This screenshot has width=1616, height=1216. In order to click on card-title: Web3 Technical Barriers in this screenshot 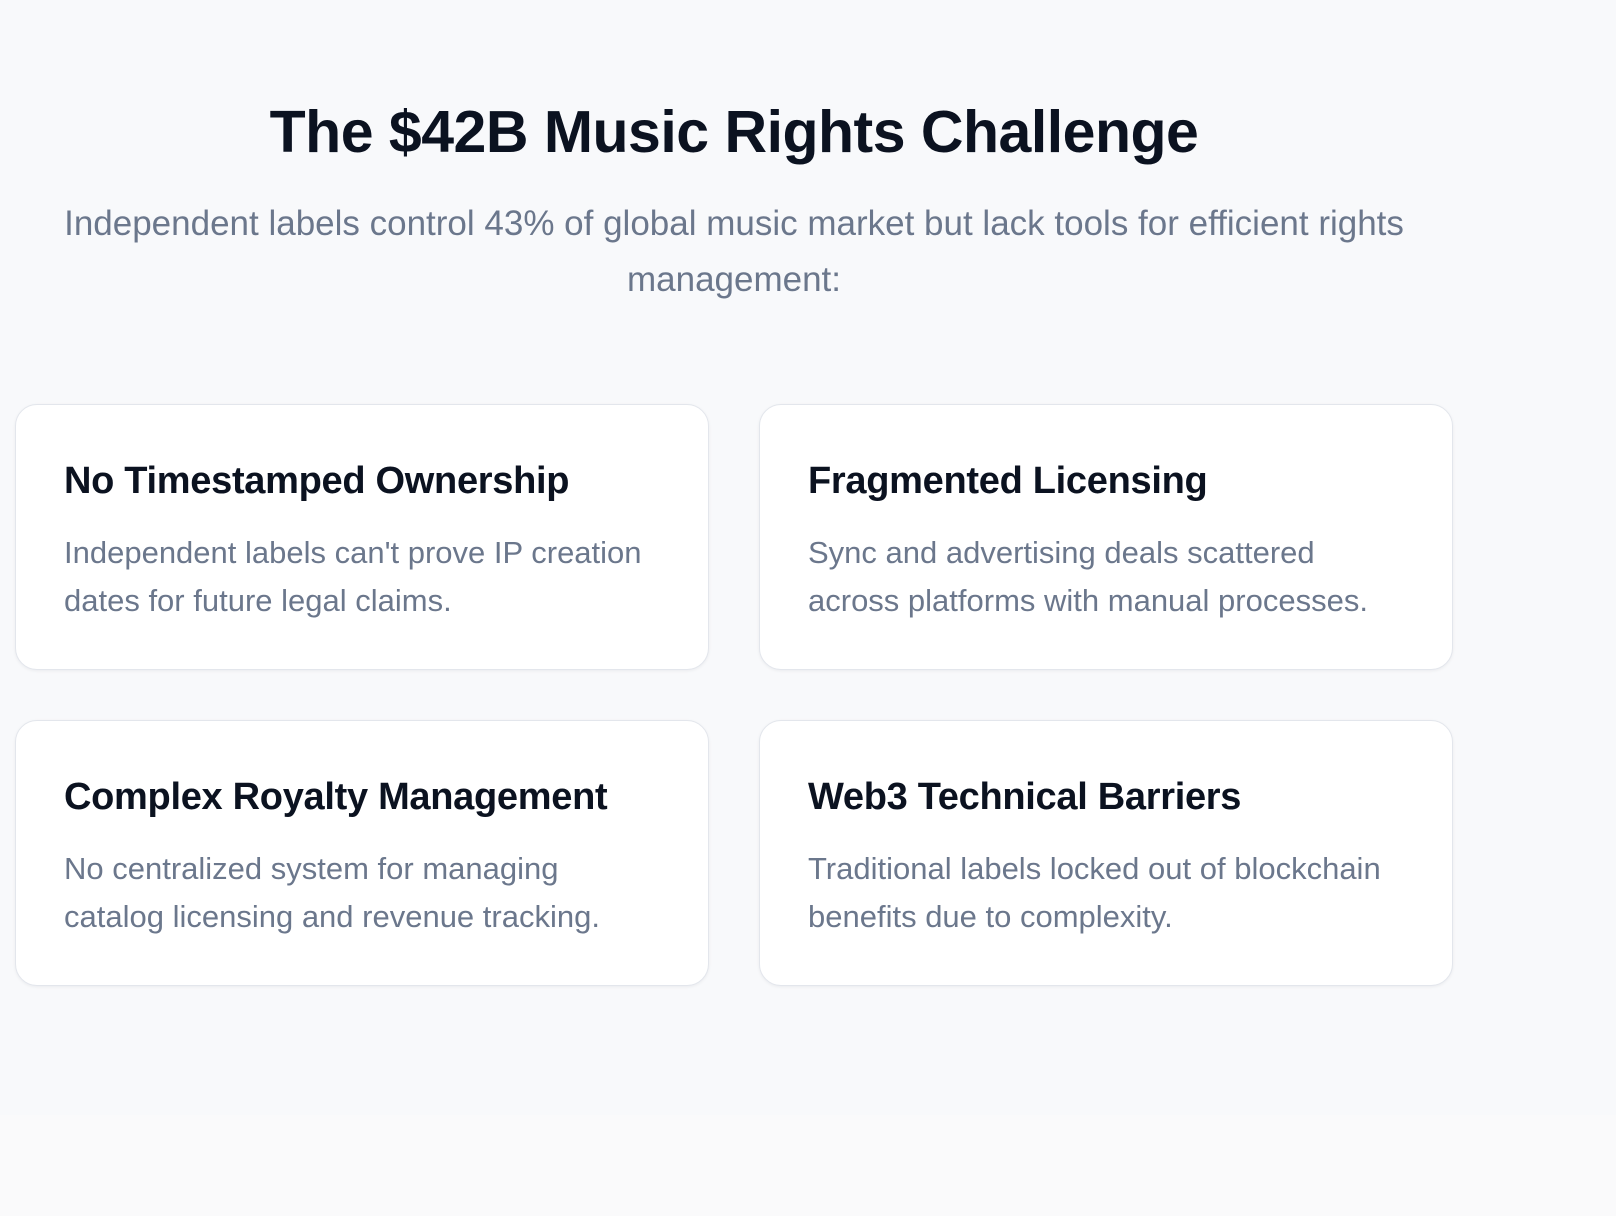, I will do `click(1025, 797)`.